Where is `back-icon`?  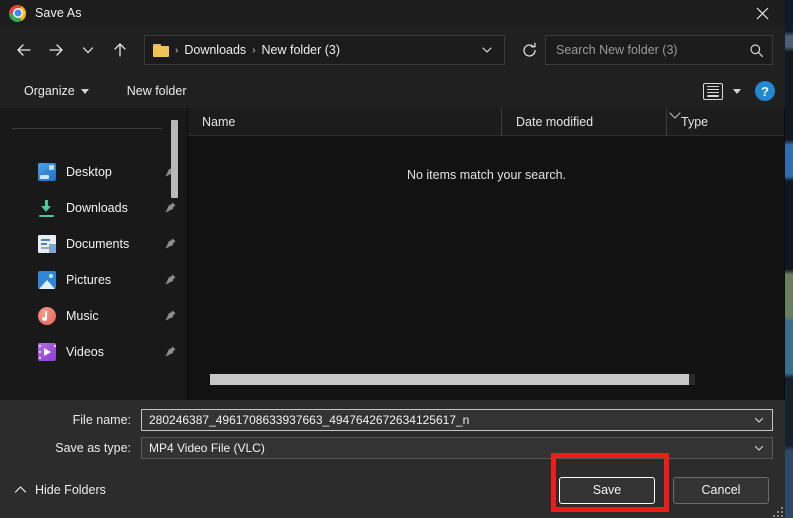 back-icon is located at coordinates (24, 50).